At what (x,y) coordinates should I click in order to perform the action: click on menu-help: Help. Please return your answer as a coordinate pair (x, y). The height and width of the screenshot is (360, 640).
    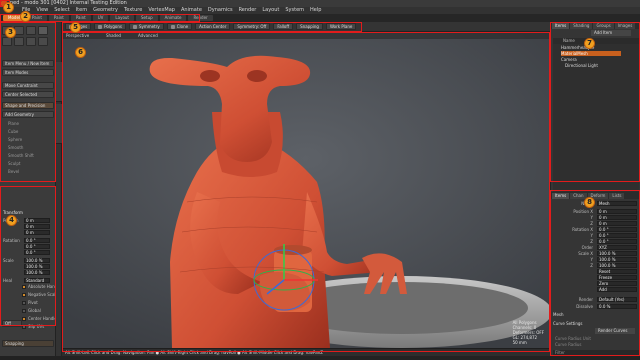
    Looking at the image, I should click on (315, 10).